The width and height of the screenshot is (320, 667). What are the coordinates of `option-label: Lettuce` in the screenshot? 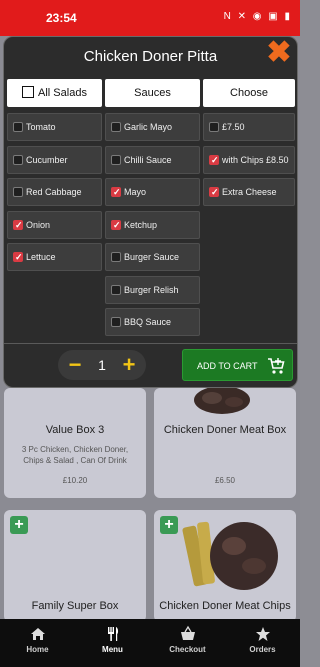 It's located at (41, 257).